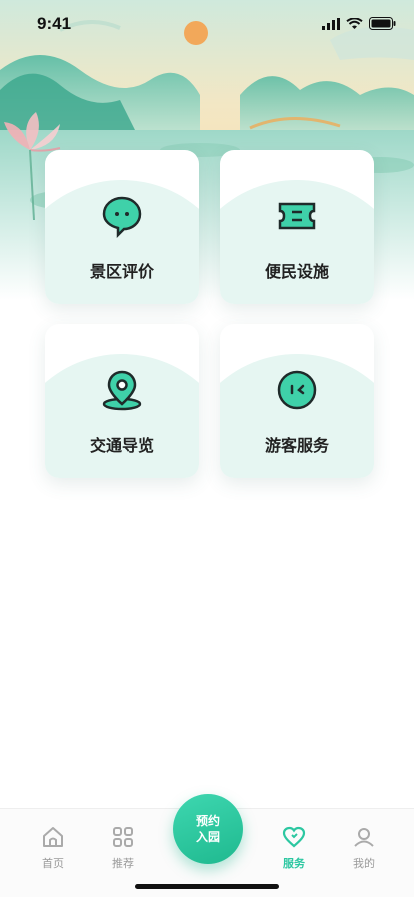 This screenshot has width=414, height=897. I want to click on service-face-icon, so click(297, 390).